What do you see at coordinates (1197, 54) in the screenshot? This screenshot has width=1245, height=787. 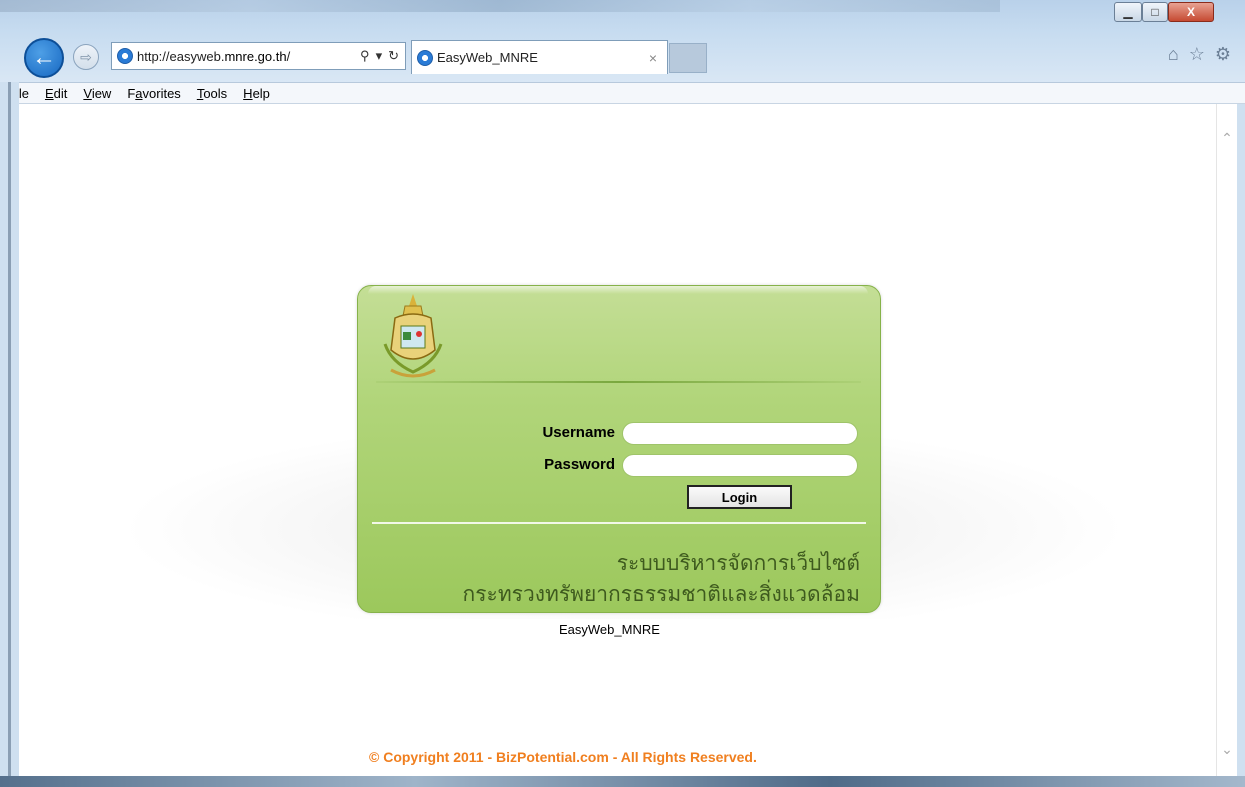 I see `star-icon: ☆` at bounding box center [1197, 54].